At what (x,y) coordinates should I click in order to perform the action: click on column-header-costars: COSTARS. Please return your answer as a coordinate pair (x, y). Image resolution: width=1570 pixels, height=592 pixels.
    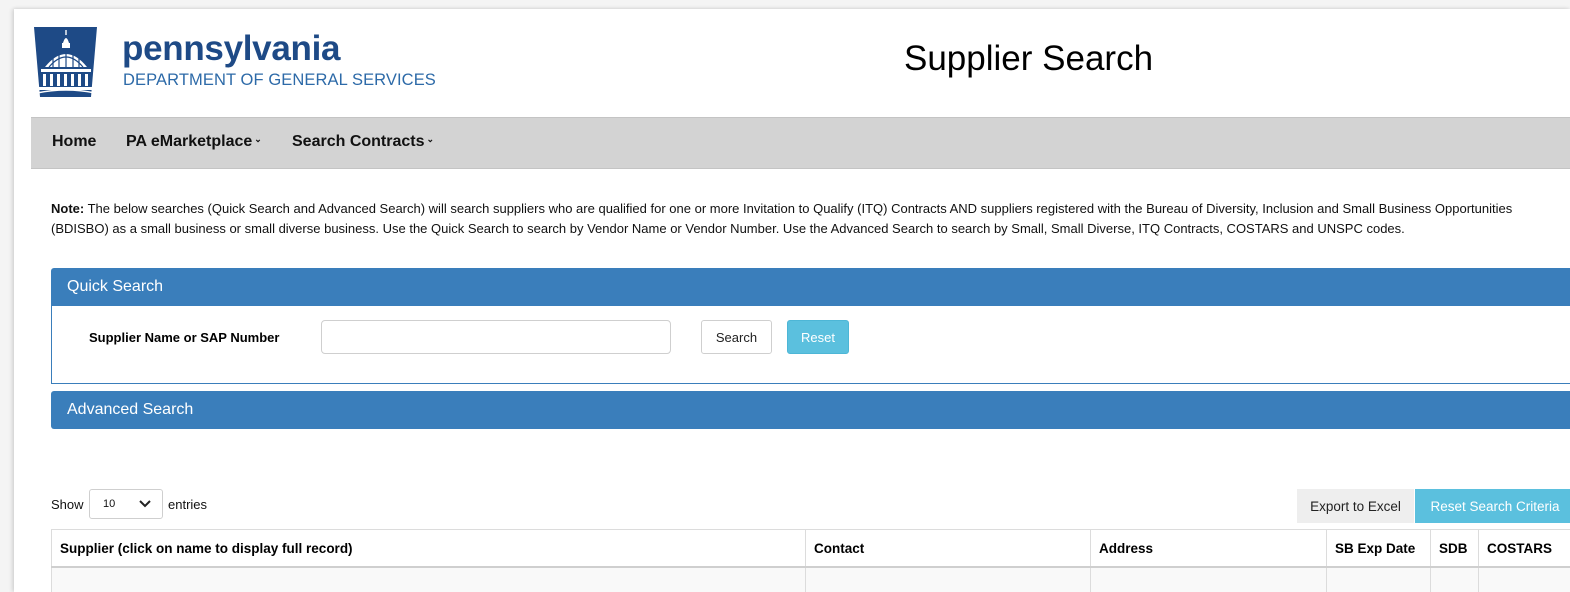
    Looking at the image, I should click on (1524, 548).